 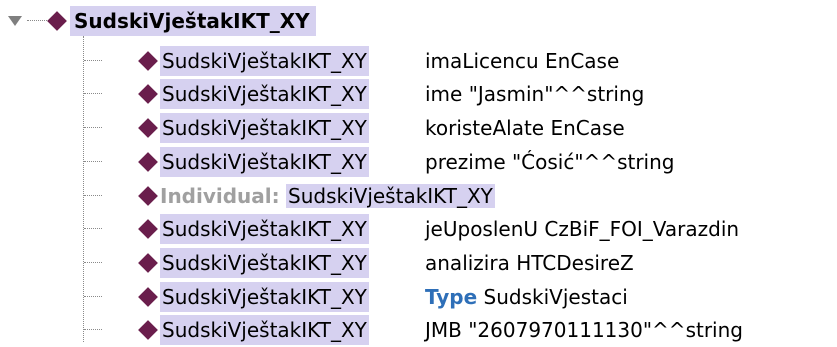 I want to click on individual-declaration: Individual: SudskiVještakIKT_XY, so click(x=327, y=196).